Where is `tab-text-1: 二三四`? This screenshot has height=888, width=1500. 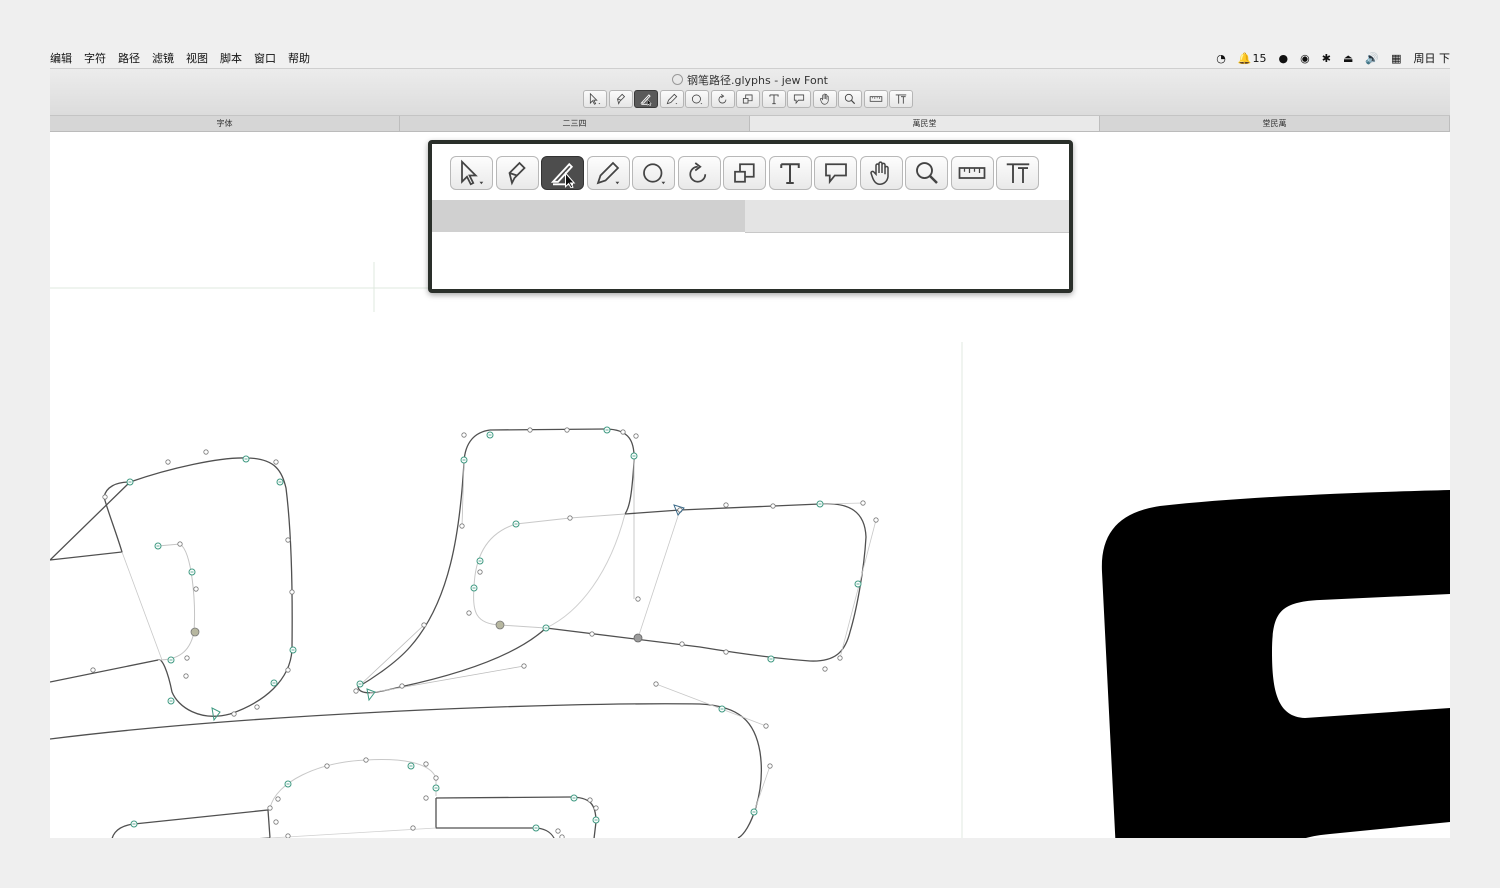 tab-text-1: 二三四 is located at coordinates (575, 123).